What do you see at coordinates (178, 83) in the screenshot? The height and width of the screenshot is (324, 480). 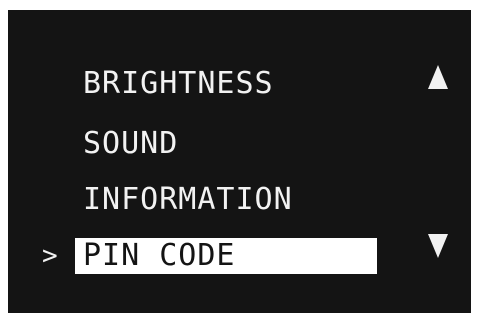 I see `menu-item-label: BRIGHTNESS` at bounding box center [178, 83].